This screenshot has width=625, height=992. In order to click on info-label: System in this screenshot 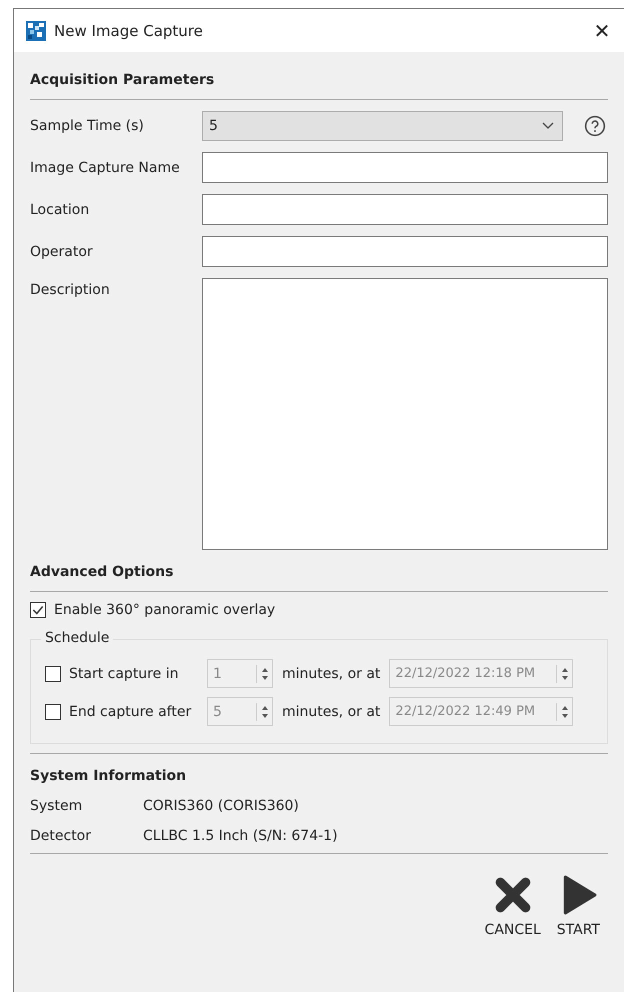, I will do `click(57, 806)`.